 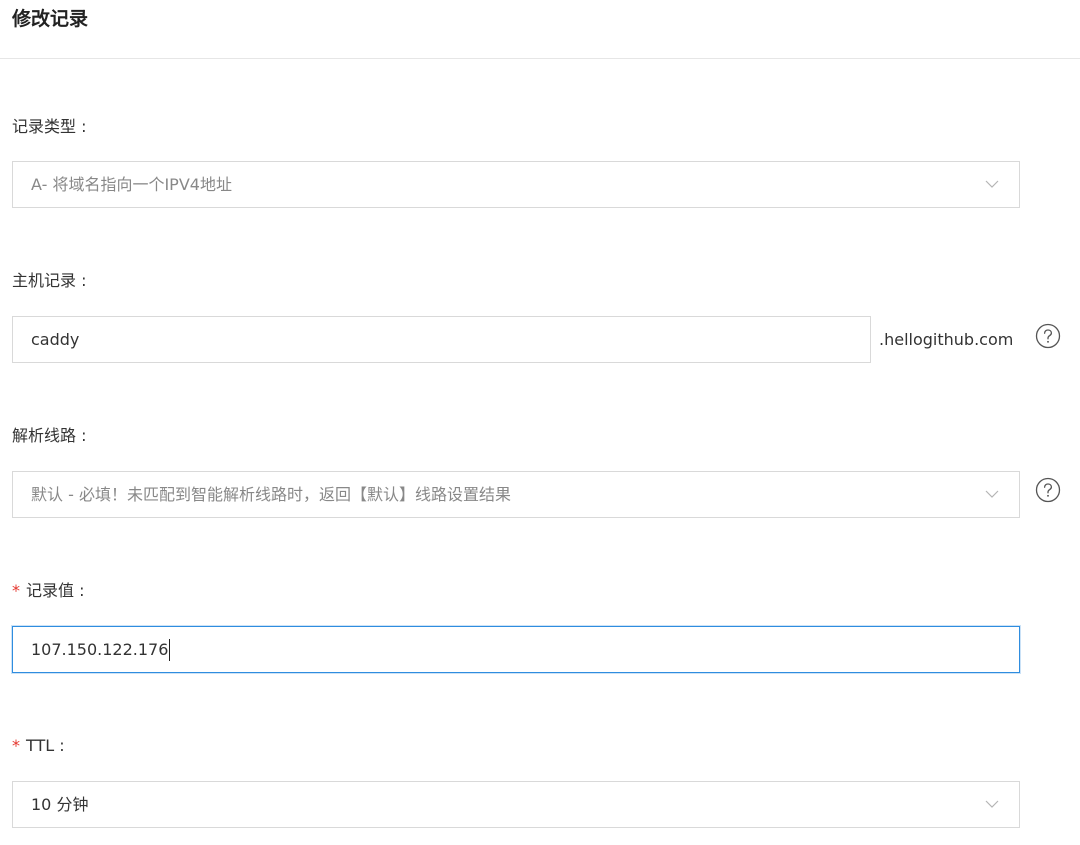 I want to click on ttl-label-text: TTL :, so click(x=45, y=745).